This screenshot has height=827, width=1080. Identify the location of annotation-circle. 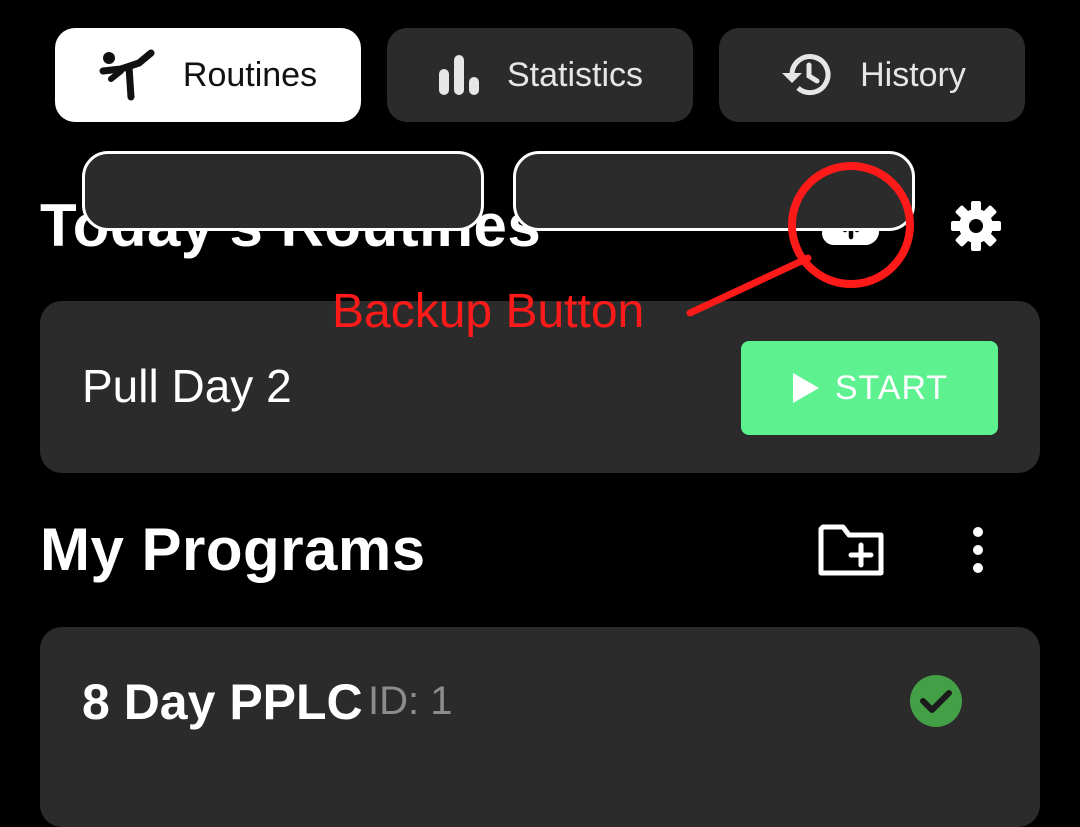
(851, 225).